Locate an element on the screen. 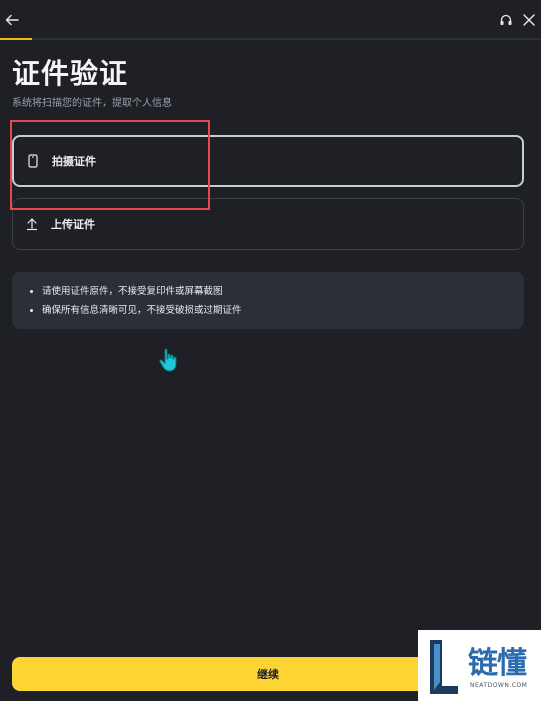  top-bar is located at coordinates (270, 20).